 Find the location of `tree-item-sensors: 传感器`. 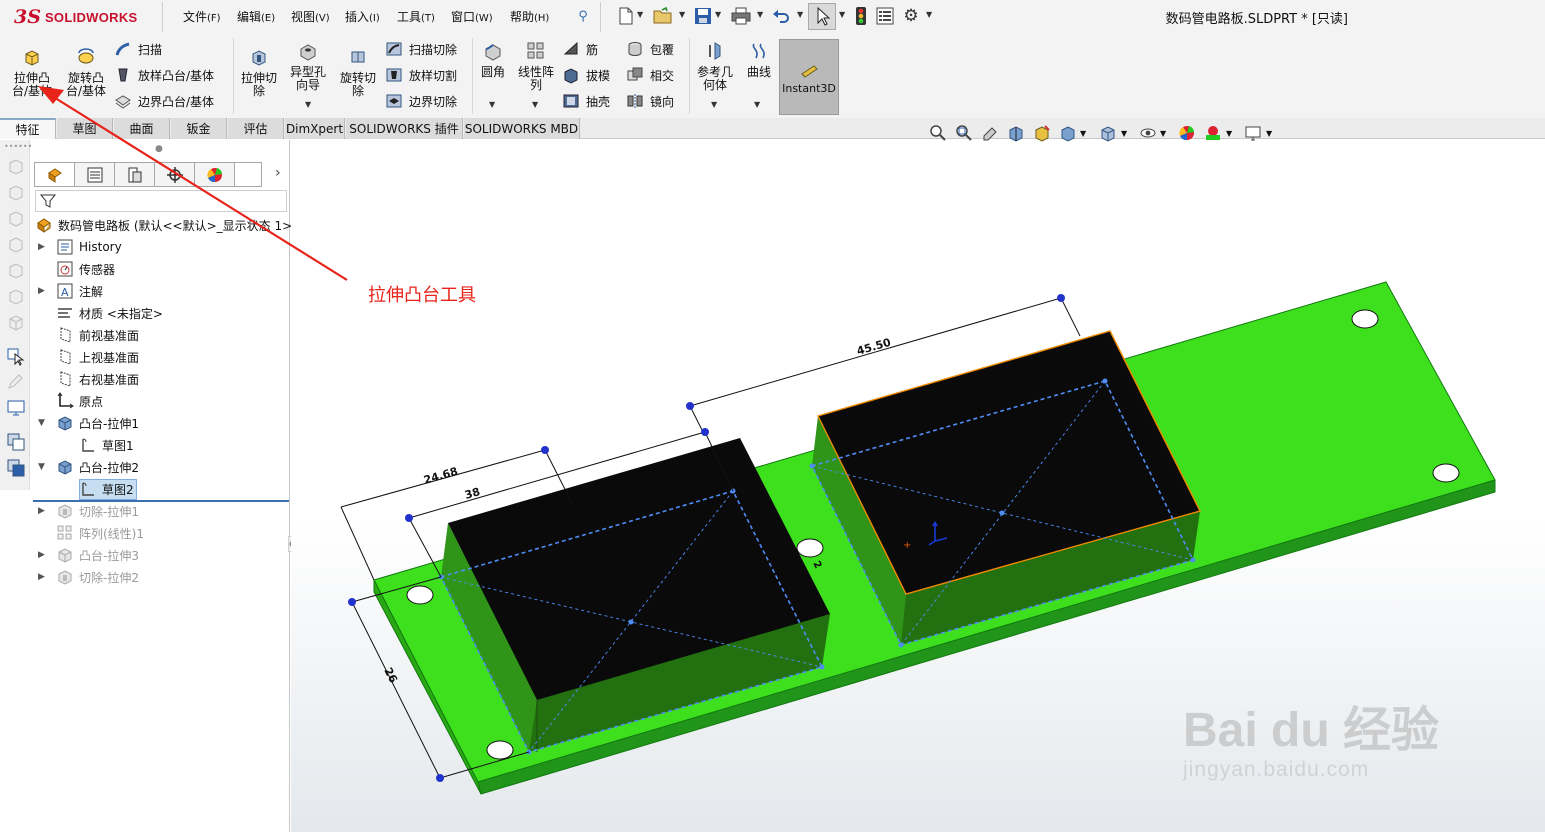

tree-item-sensors: 传感器 is located at coordinates (85, 269).